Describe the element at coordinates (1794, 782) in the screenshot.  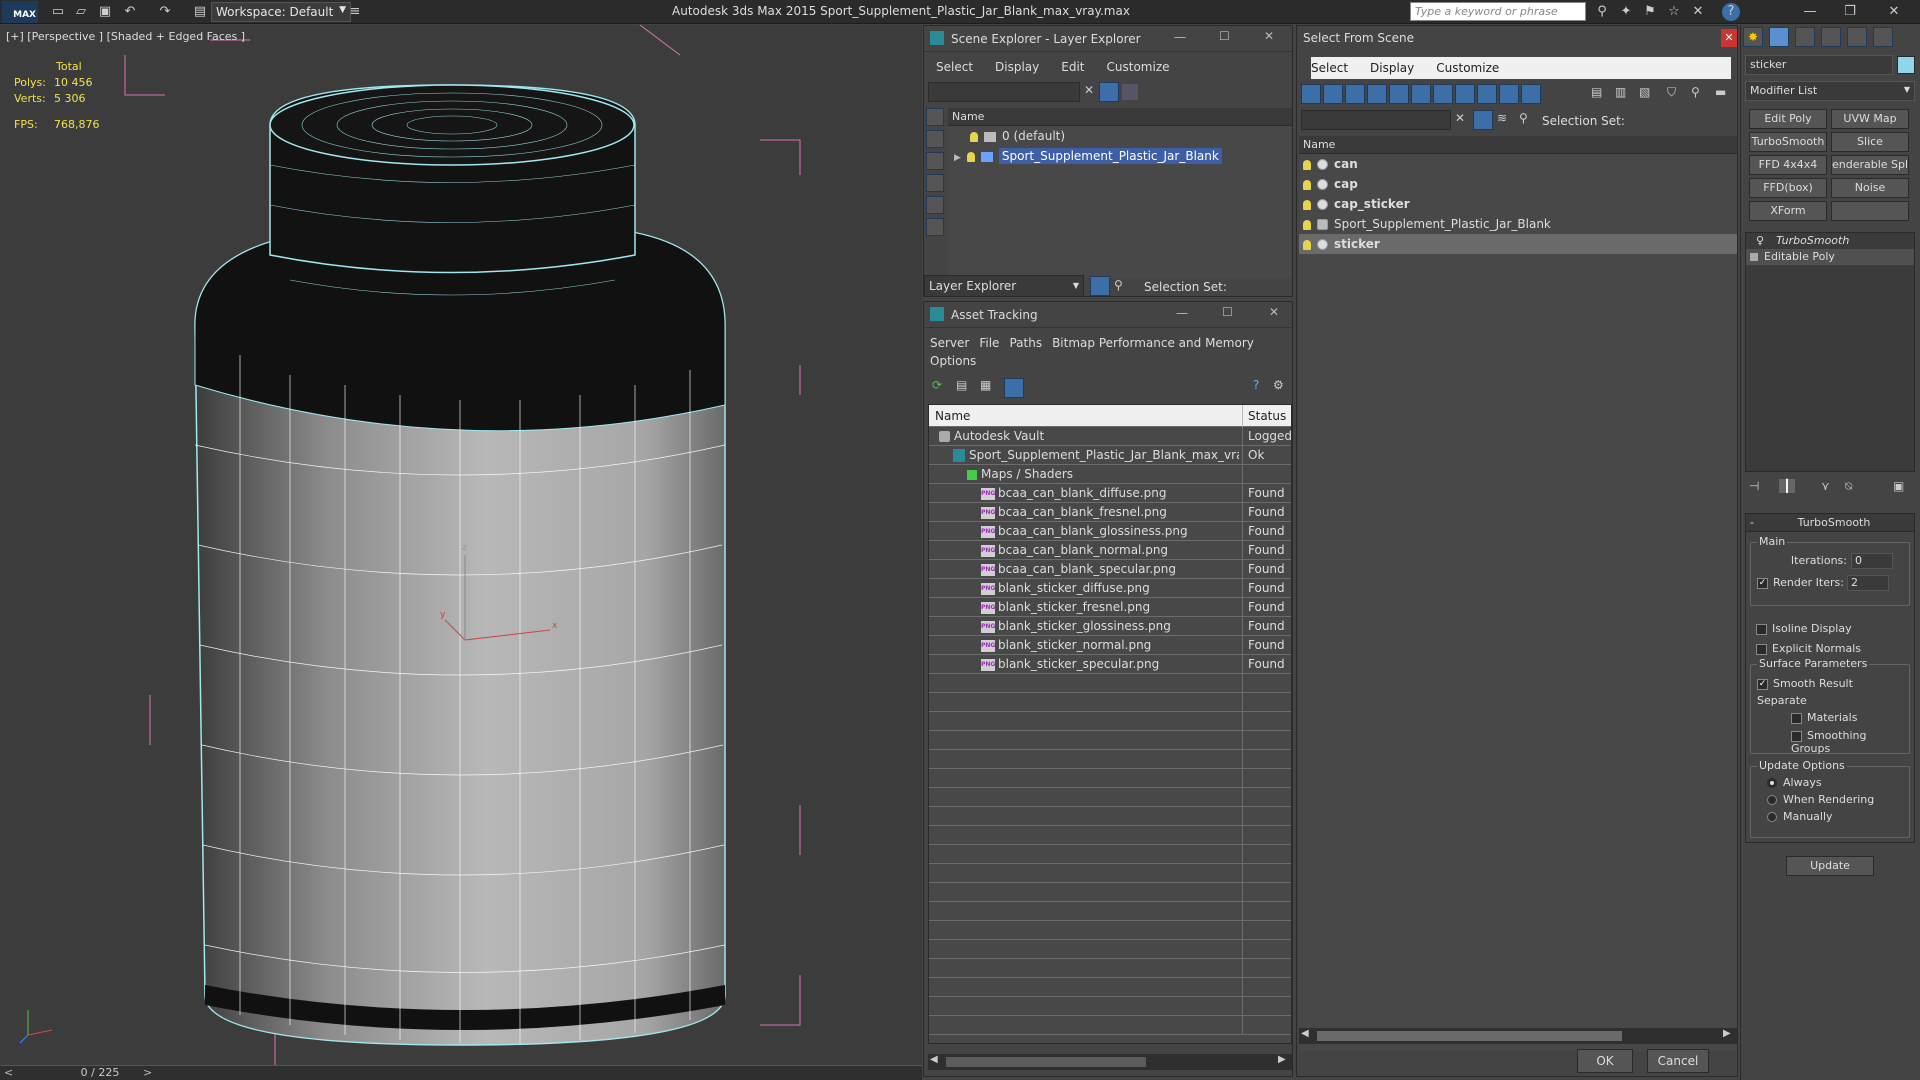
I see `always-row: Always` at that location.